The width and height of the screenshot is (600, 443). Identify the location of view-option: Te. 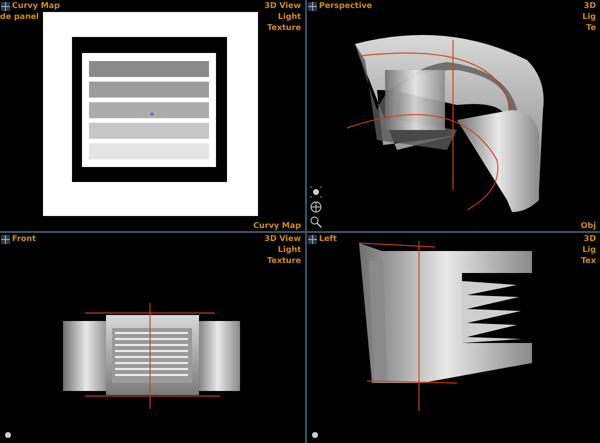
(591, 27).